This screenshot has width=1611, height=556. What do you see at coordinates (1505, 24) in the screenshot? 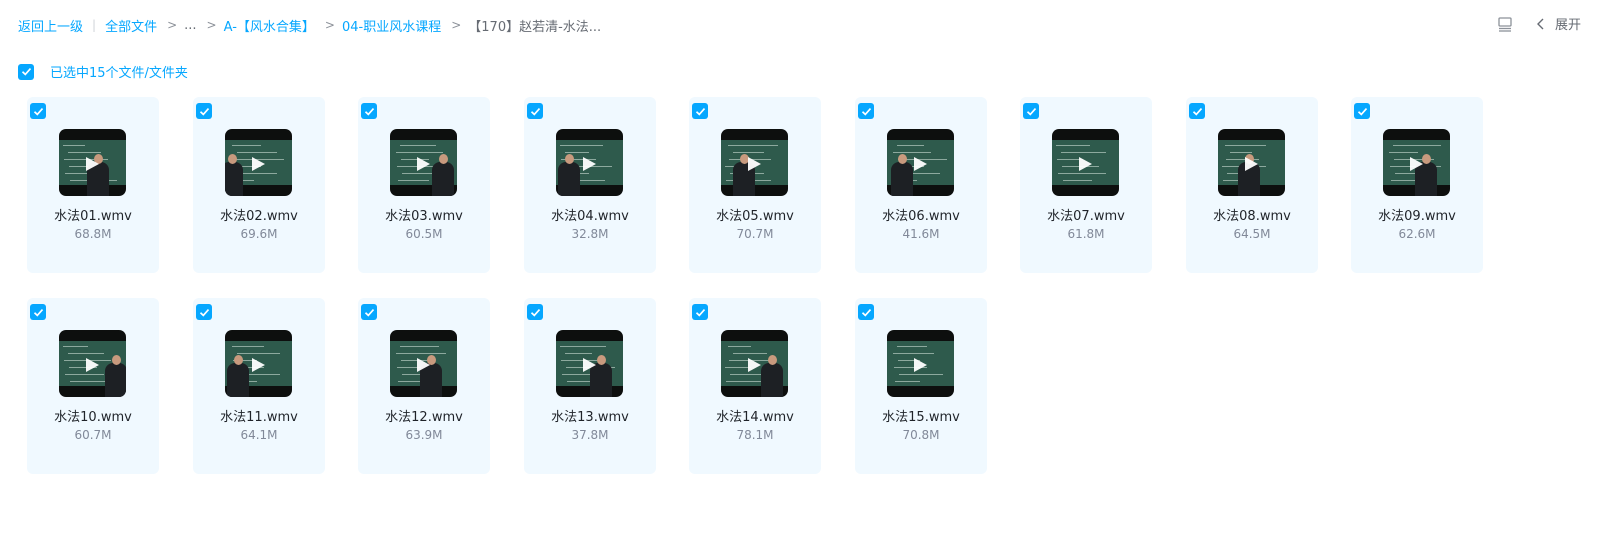
I see `list-view-icon` at bounding box center [1505, 24].